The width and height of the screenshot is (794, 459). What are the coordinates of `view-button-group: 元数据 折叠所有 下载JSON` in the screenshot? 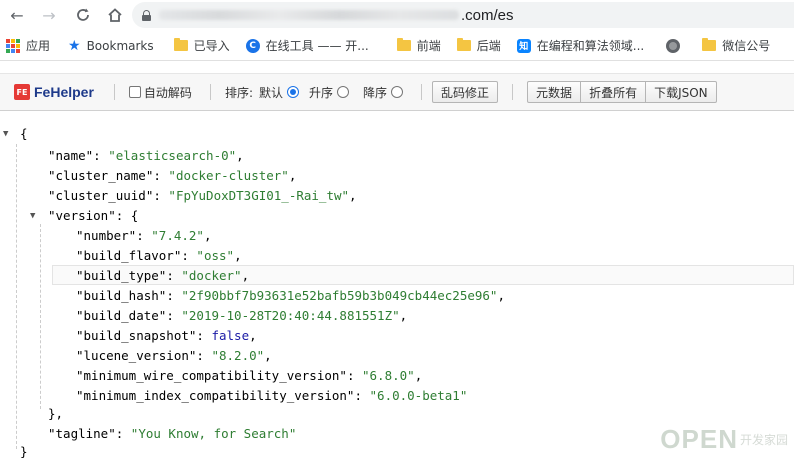 It's located at (622, 92).